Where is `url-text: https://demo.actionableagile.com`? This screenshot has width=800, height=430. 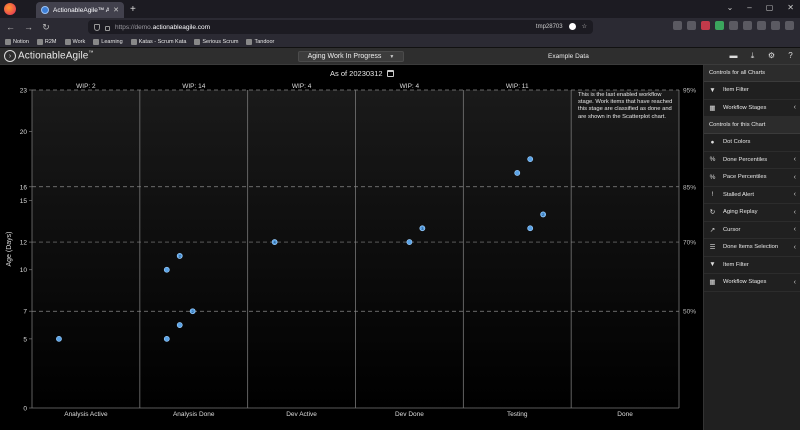
url-text: https://demo.actionableagile.com is located at coordinates (163, 27).